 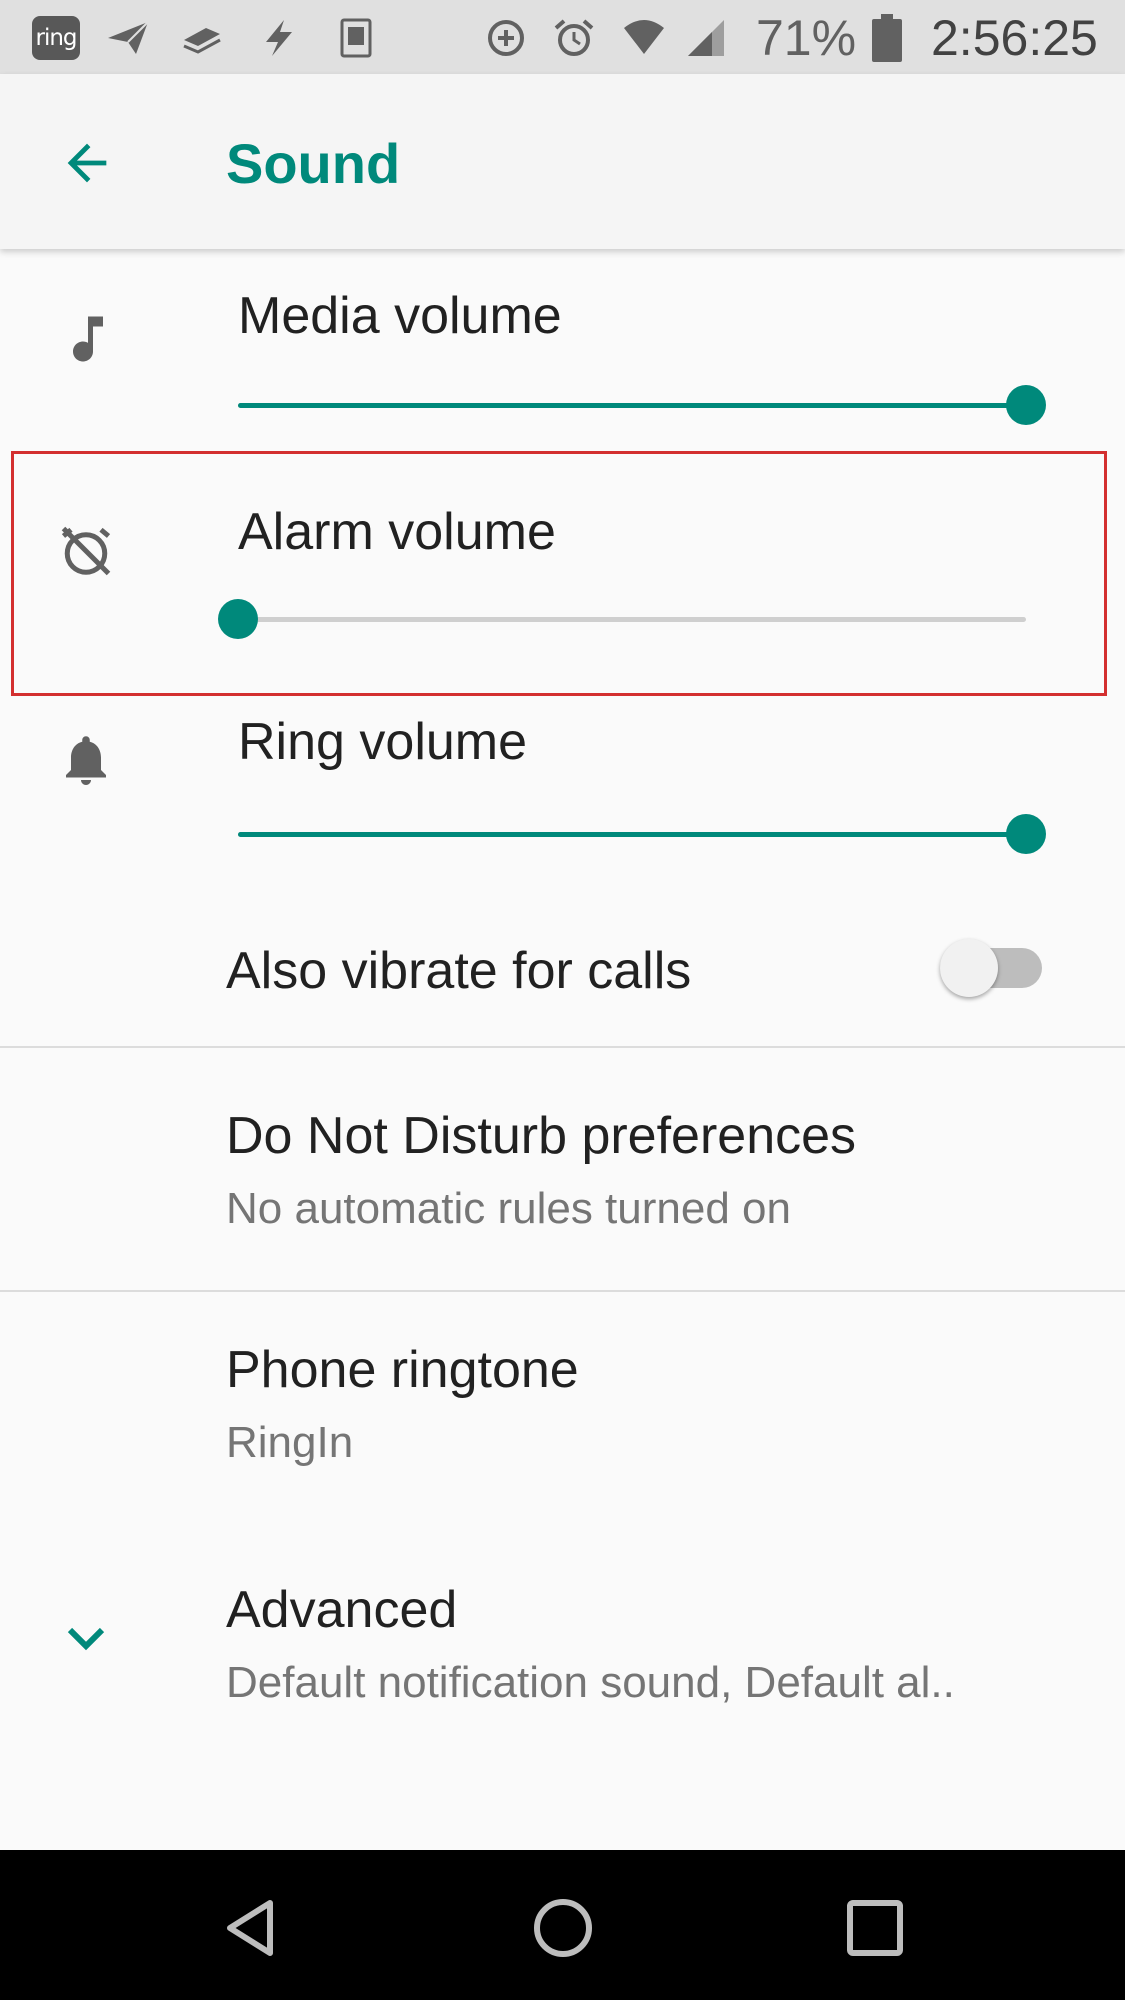 I want to click on media-volume-slider, so click(x=632, y=405).